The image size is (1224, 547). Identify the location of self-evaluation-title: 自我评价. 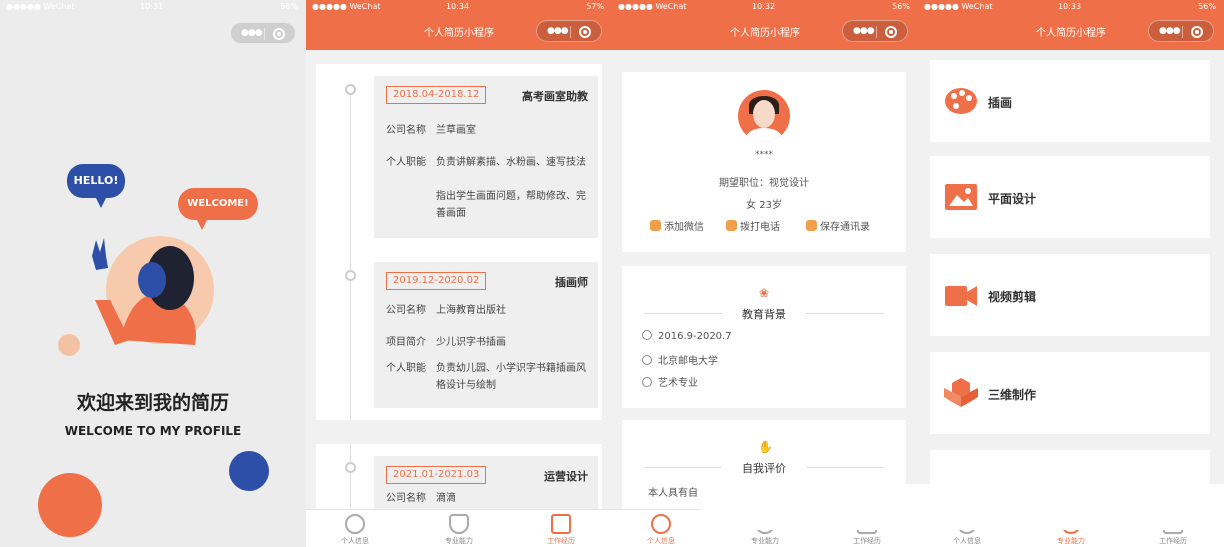
(764, 468).